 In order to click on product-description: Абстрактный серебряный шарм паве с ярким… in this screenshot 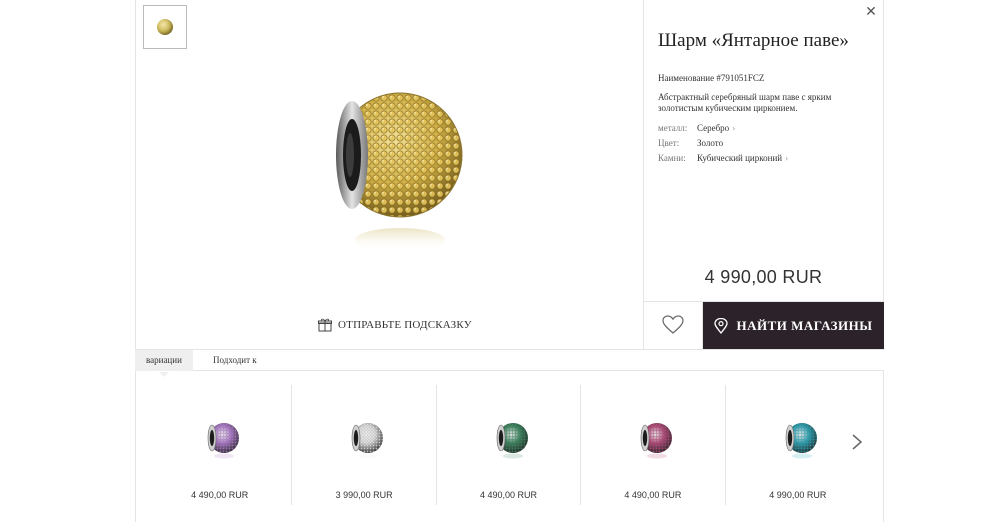, I will do `click(745, 102)`.